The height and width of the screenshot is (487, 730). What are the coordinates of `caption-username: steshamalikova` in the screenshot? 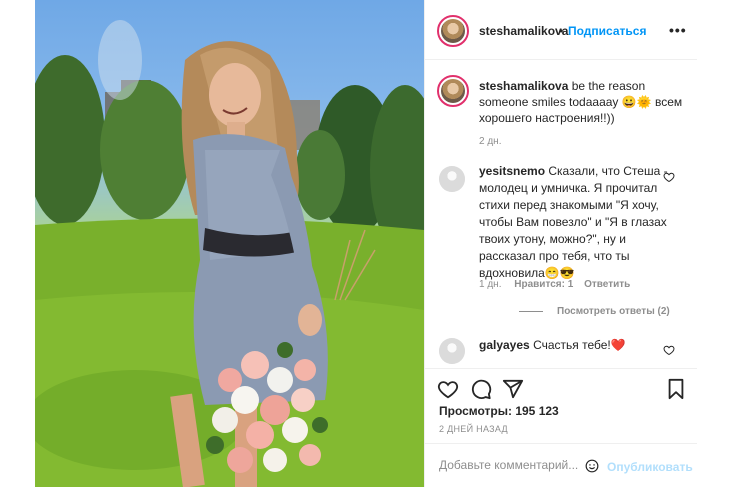 It's located at (523, 86).